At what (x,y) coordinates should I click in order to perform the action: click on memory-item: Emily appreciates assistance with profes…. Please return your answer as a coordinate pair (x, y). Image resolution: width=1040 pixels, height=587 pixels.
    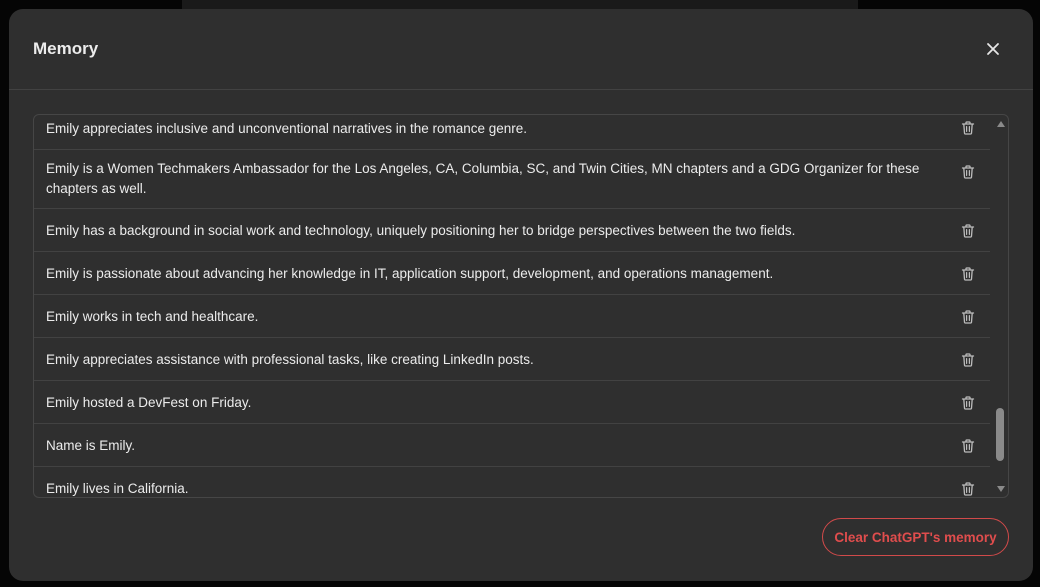
    Looking at the image, I should click on (512, 359).